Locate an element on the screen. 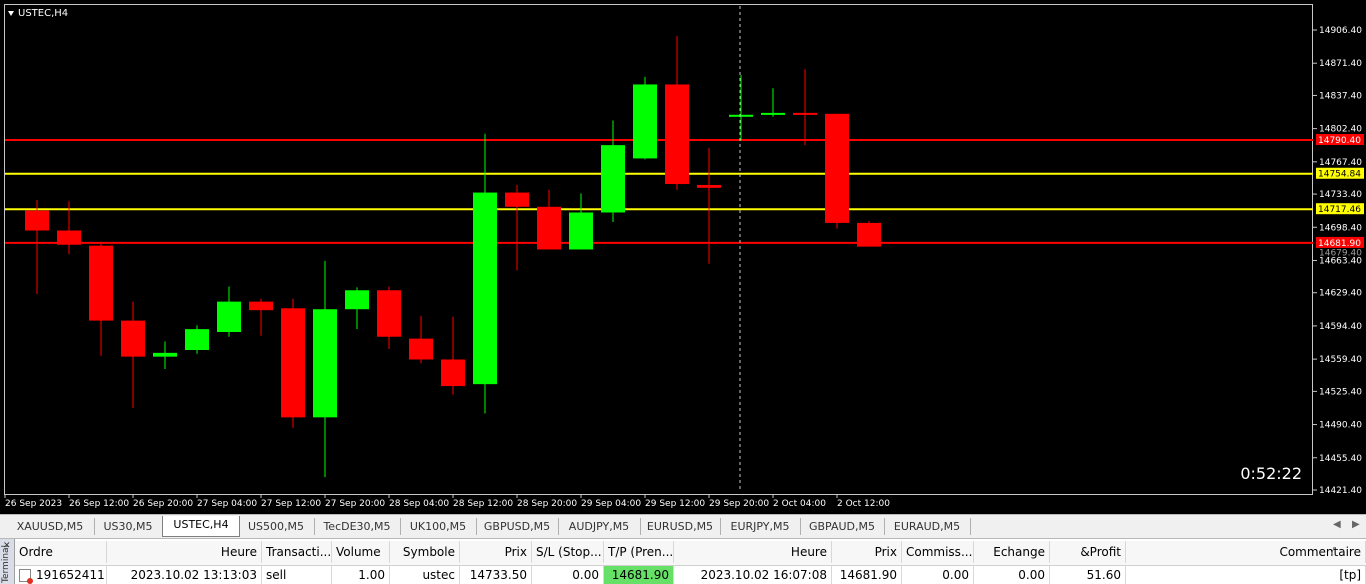  time-label: 26 Sep 20:00 is located at coordinates (163, 504).